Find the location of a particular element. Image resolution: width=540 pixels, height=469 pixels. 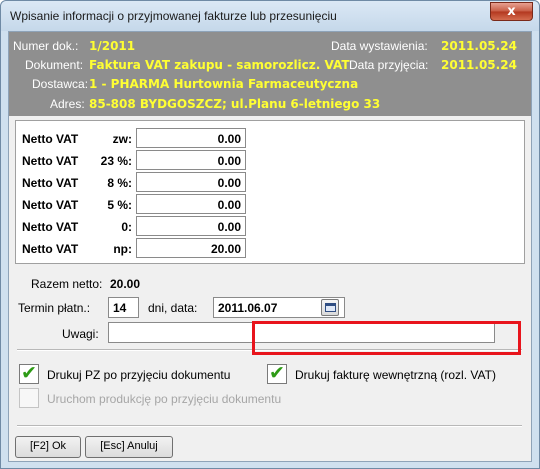

print-pz-checkbox: ✔ Drukuj PZ po przyjęciu dokumentu is located at coordinates (139, 375).